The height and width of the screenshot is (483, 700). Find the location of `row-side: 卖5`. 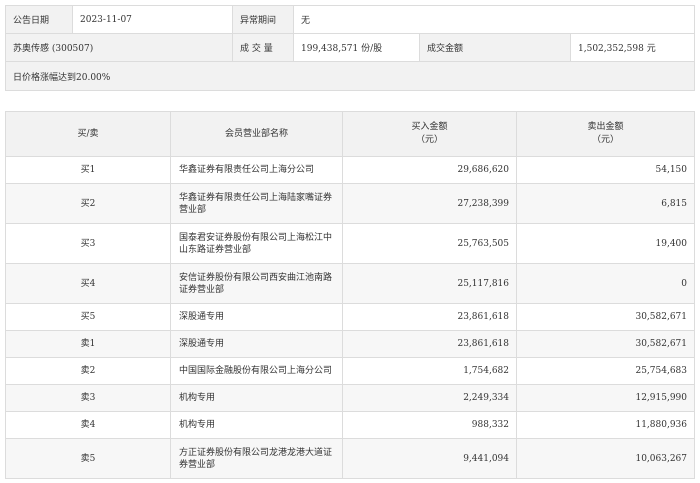

row-side: 卖5 is located at coordinates (88, 458).